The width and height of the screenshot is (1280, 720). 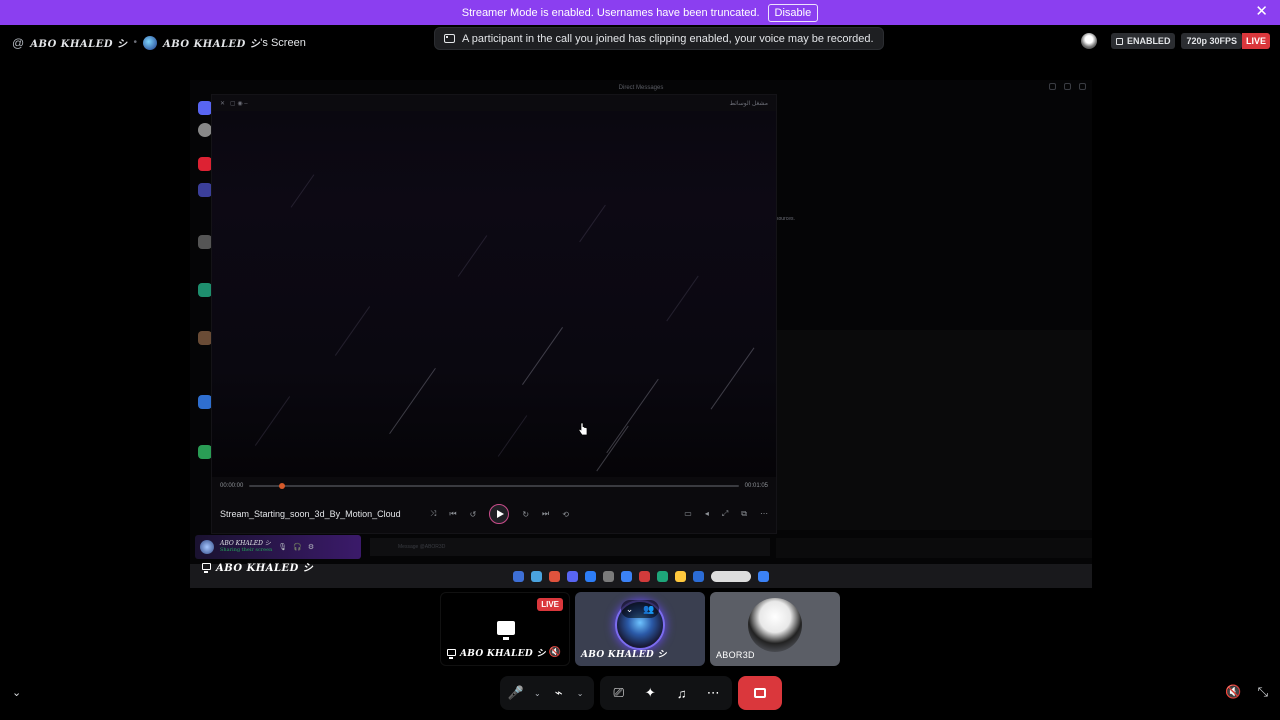 I want to click on participant-name: ABOR3D, so click(x=735, y=655).